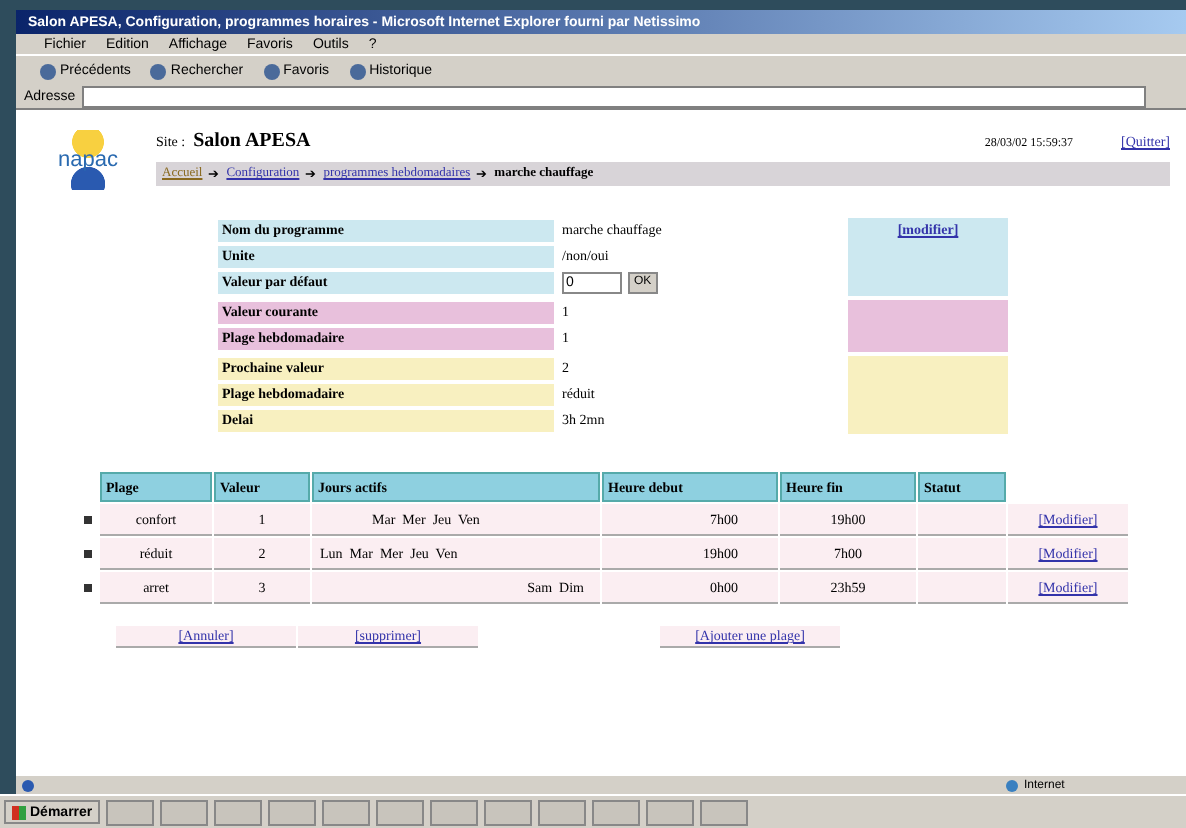 Image resolution: width=1186 pixels, height=828 pixels. Describe the element at coordinates (252, 141) in the screenshot. I see `site-name: Salon APESA` at that location.